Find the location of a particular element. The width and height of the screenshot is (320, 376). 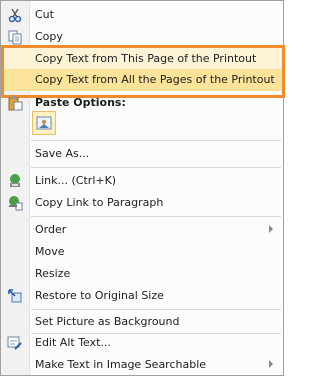

highlight-frame is located at coordinates (143, 71).